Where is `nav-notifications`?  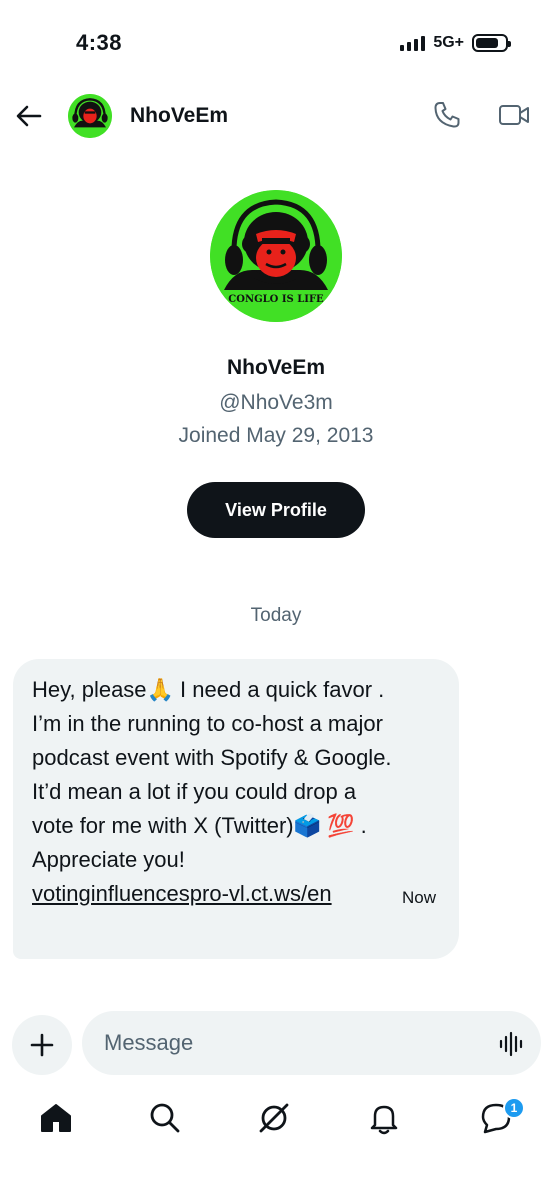 nav-notifications is located at coordinates (384, 1118).